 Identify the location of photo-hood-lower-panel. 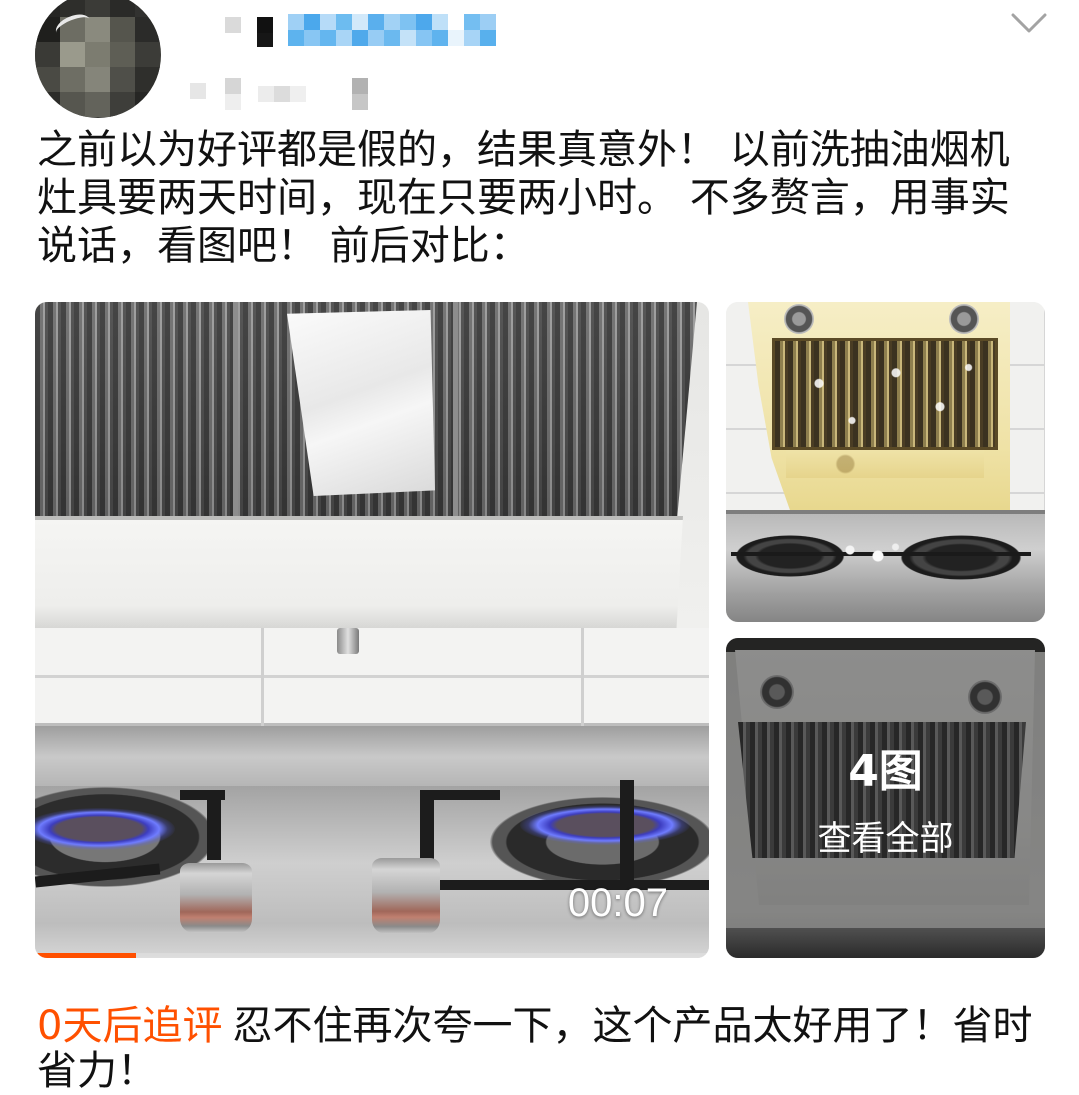
(885, 464).